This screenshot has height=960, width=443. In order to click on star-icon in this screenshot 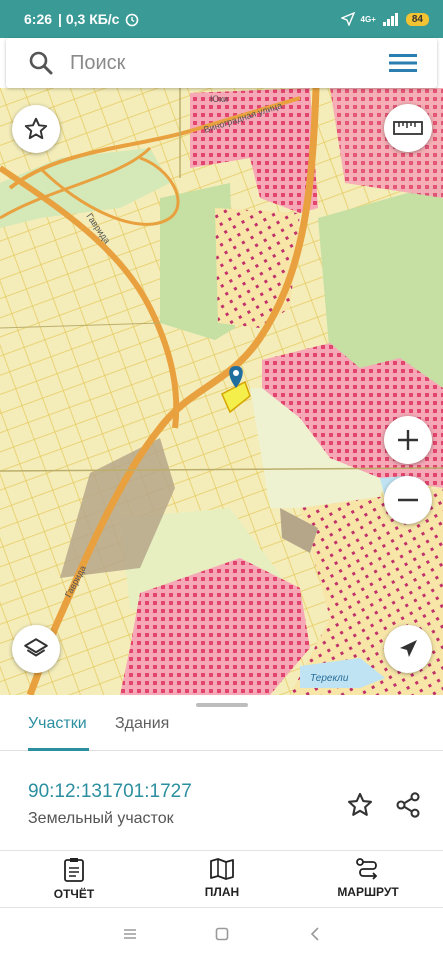, I will do `click(36, 128)`.